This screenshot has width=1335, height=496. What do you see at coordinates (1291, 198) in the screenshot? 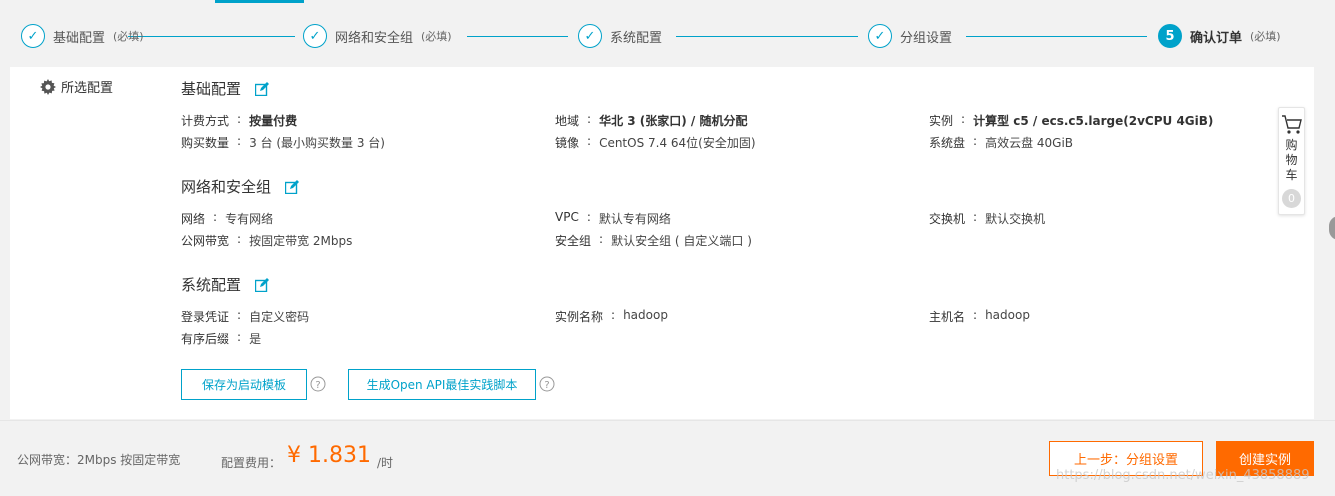
I see `cart-count-badge: 0` at bounding box center [1291, 198].